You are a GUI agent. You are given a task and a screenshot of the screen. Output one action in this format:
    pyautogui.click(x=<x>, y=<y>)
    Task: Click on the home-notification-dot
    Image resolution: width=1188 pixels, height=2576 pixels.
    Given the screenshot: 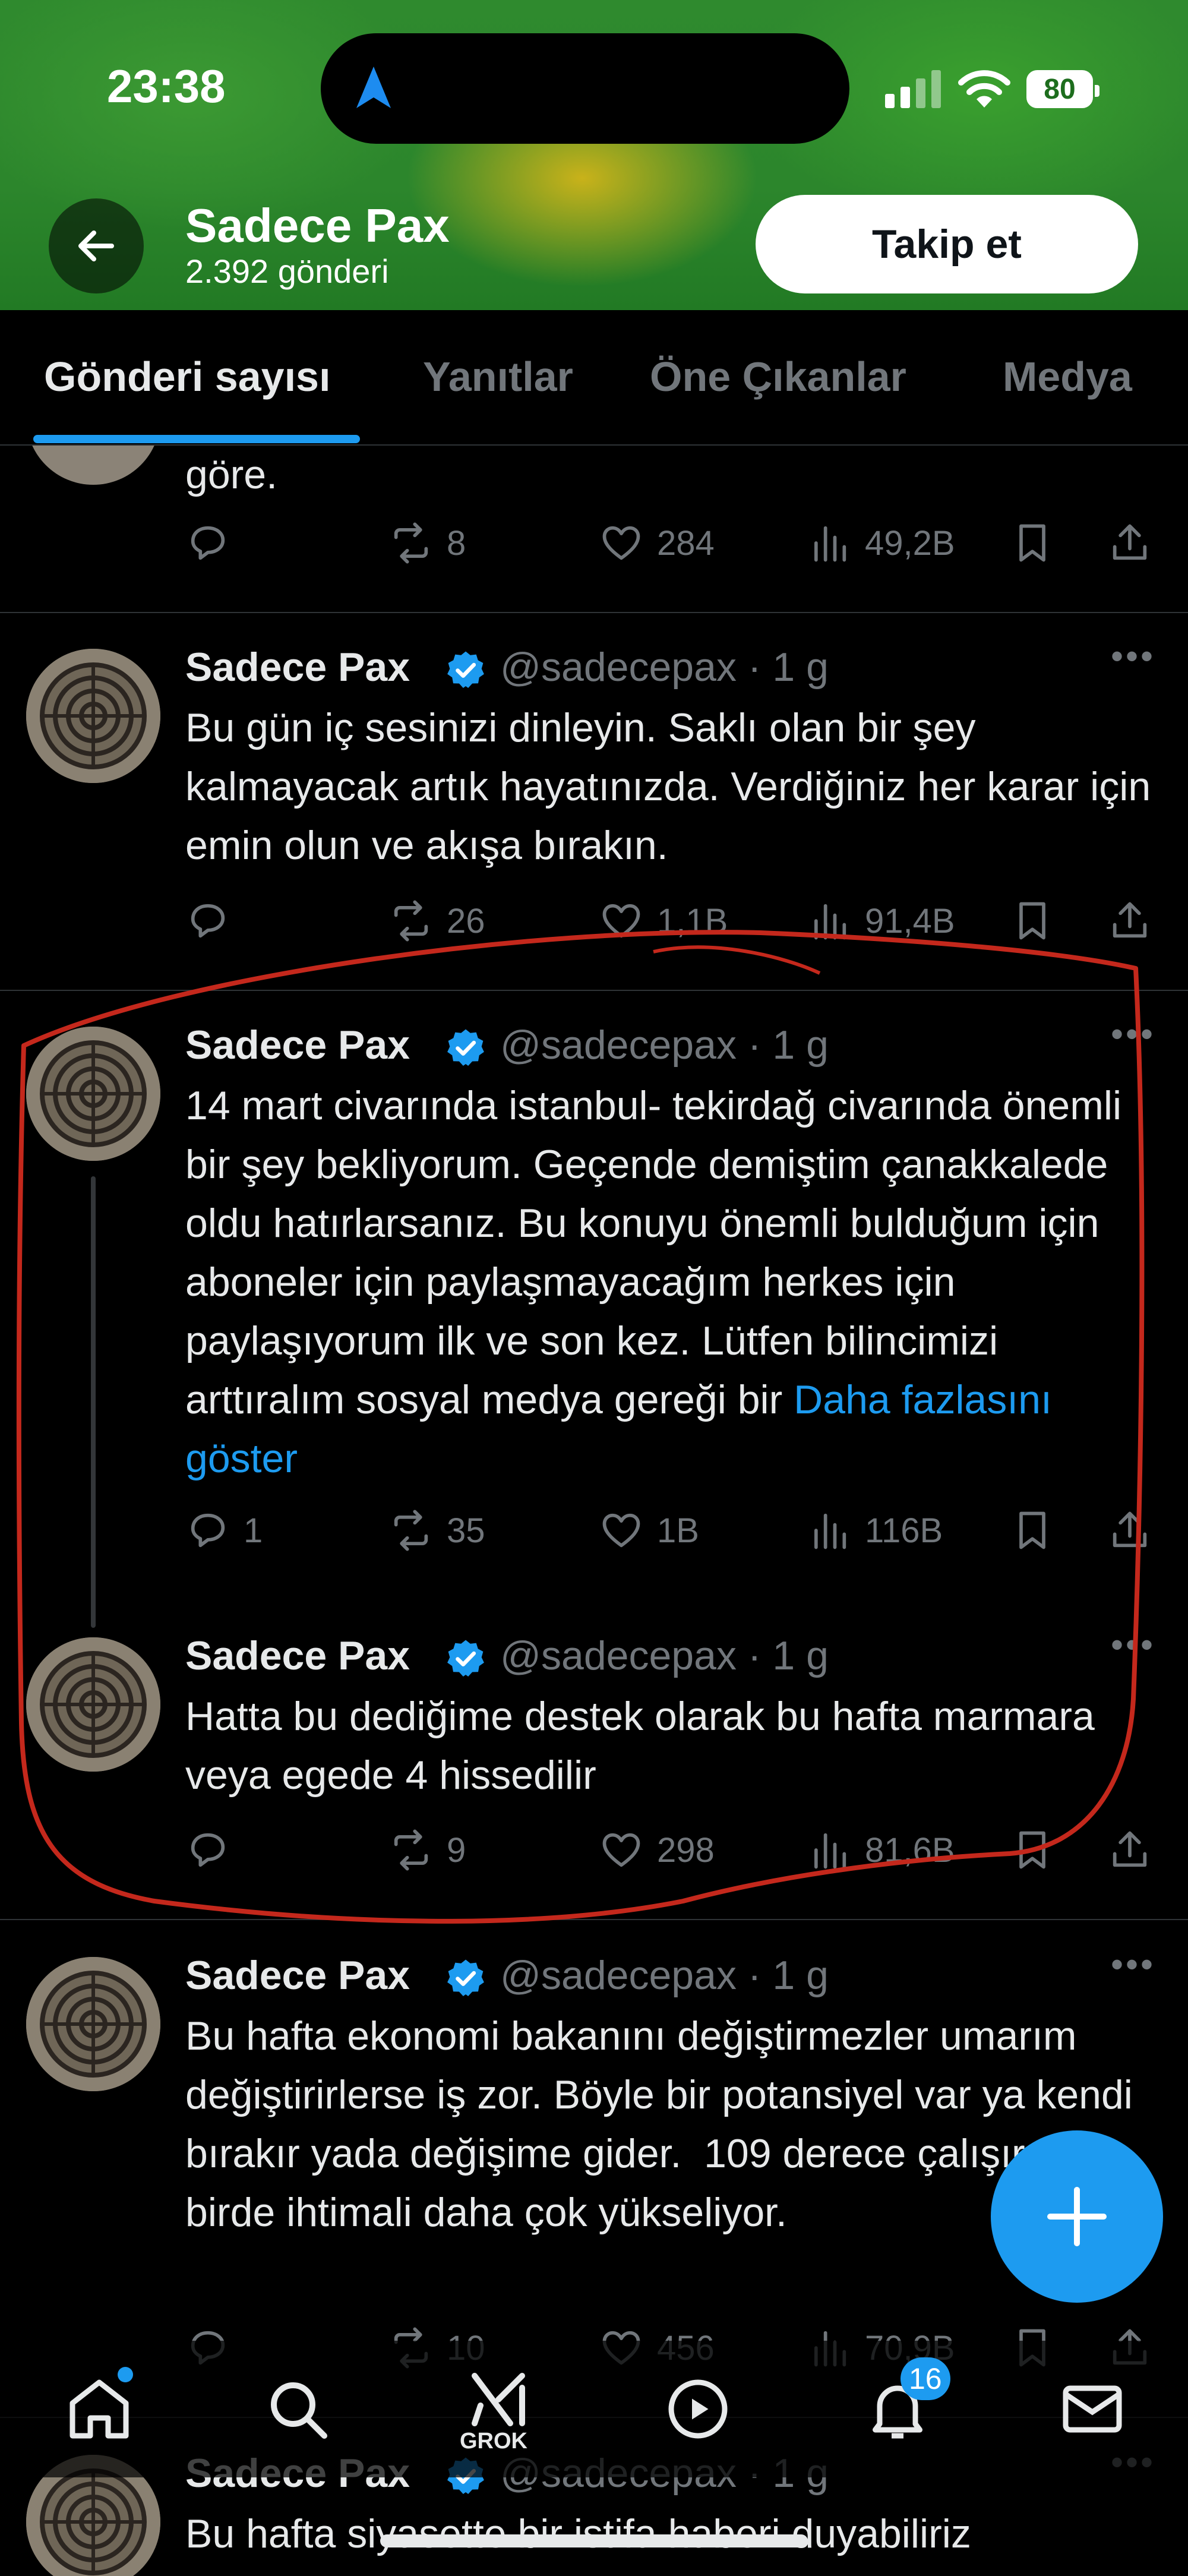 What is the action you would take?
    pyautogui.click(x=125, y=2374)
    